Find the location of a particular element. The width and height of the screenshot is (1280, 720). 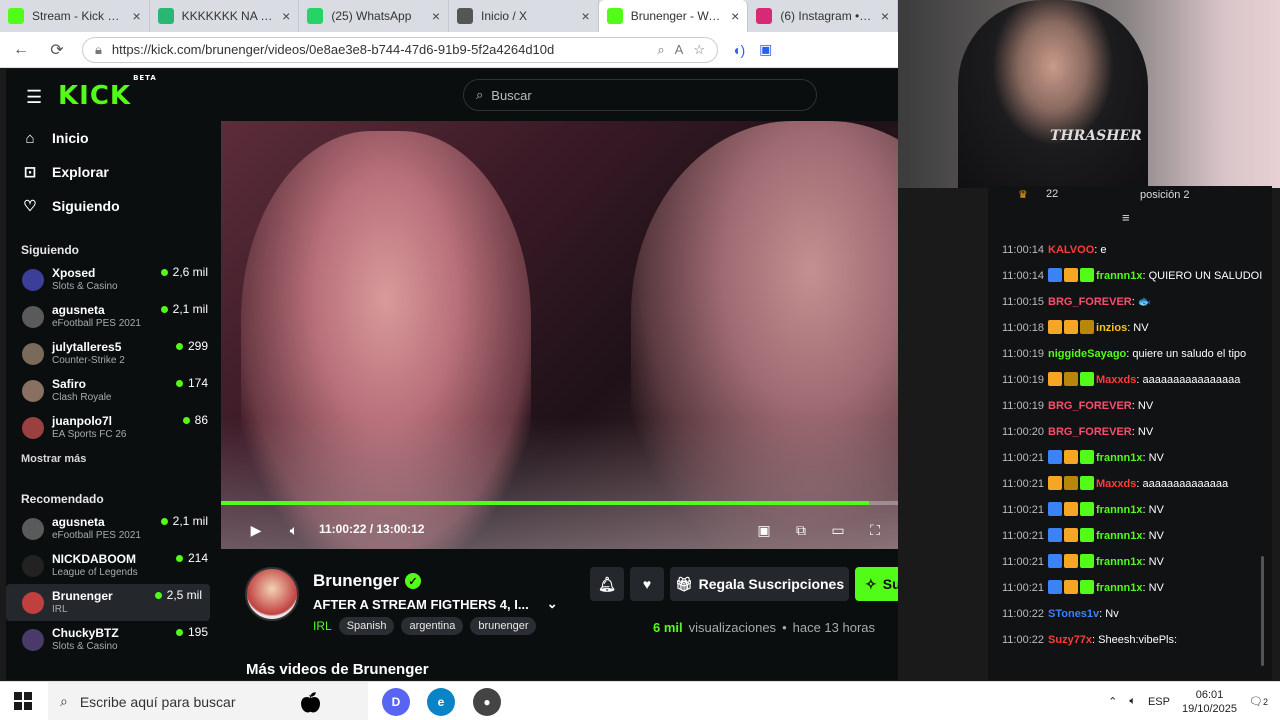

gift-subs-button: 🎁︎ Regala Suscripciones is located at coordinates (759, 584).